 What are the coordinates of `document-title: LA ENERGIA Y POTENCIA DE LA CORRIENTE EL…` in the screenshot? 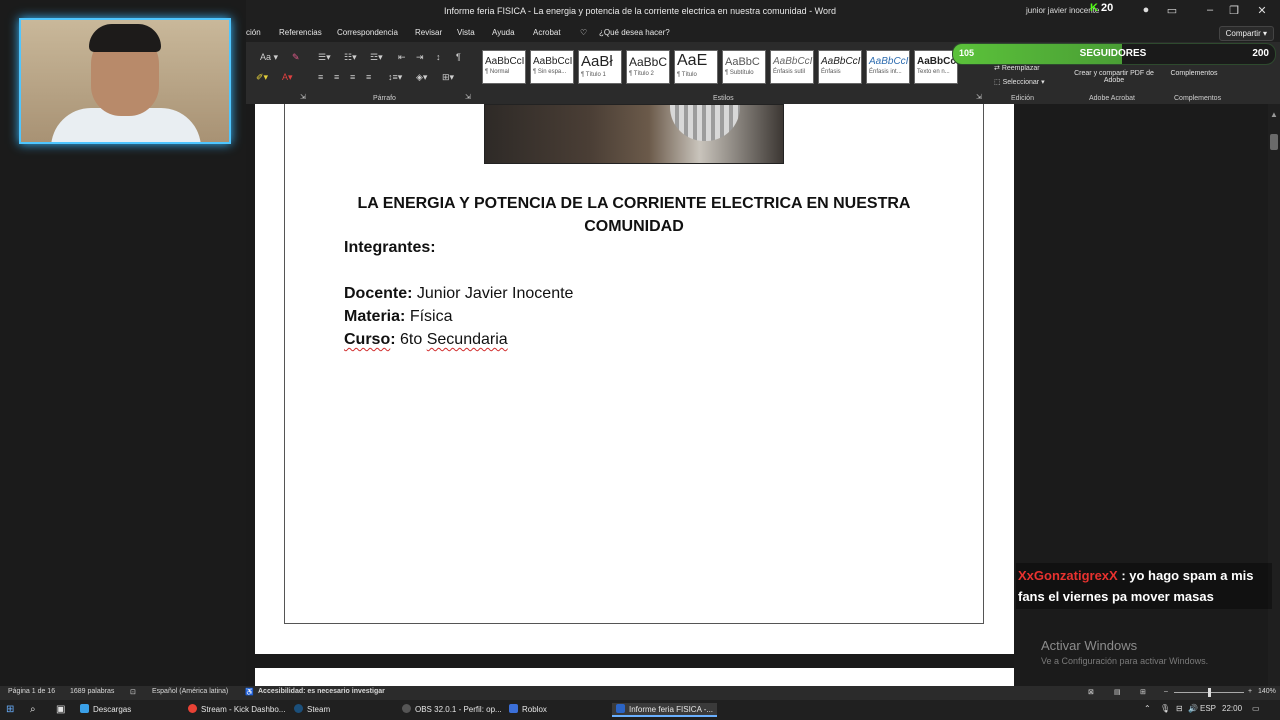 It's located at (634, 215).